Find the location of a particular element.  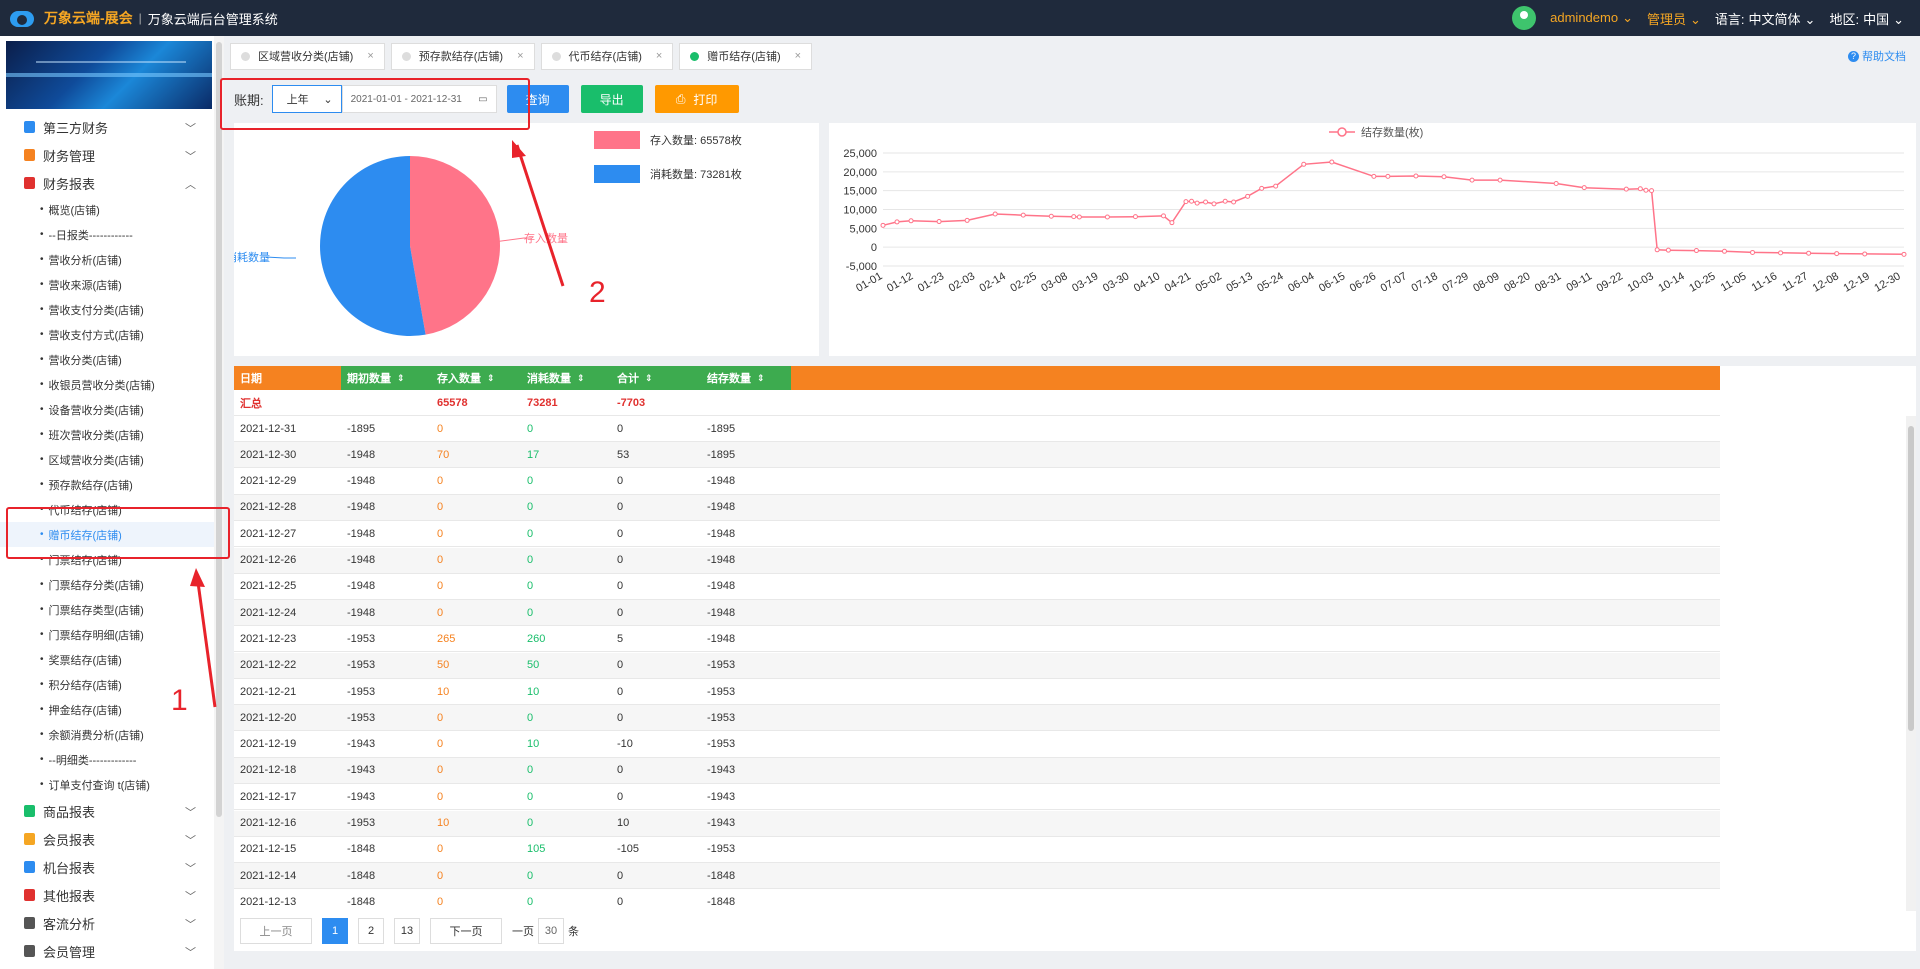

annotation-number-2: 2 is located at coordinates (597, 292).